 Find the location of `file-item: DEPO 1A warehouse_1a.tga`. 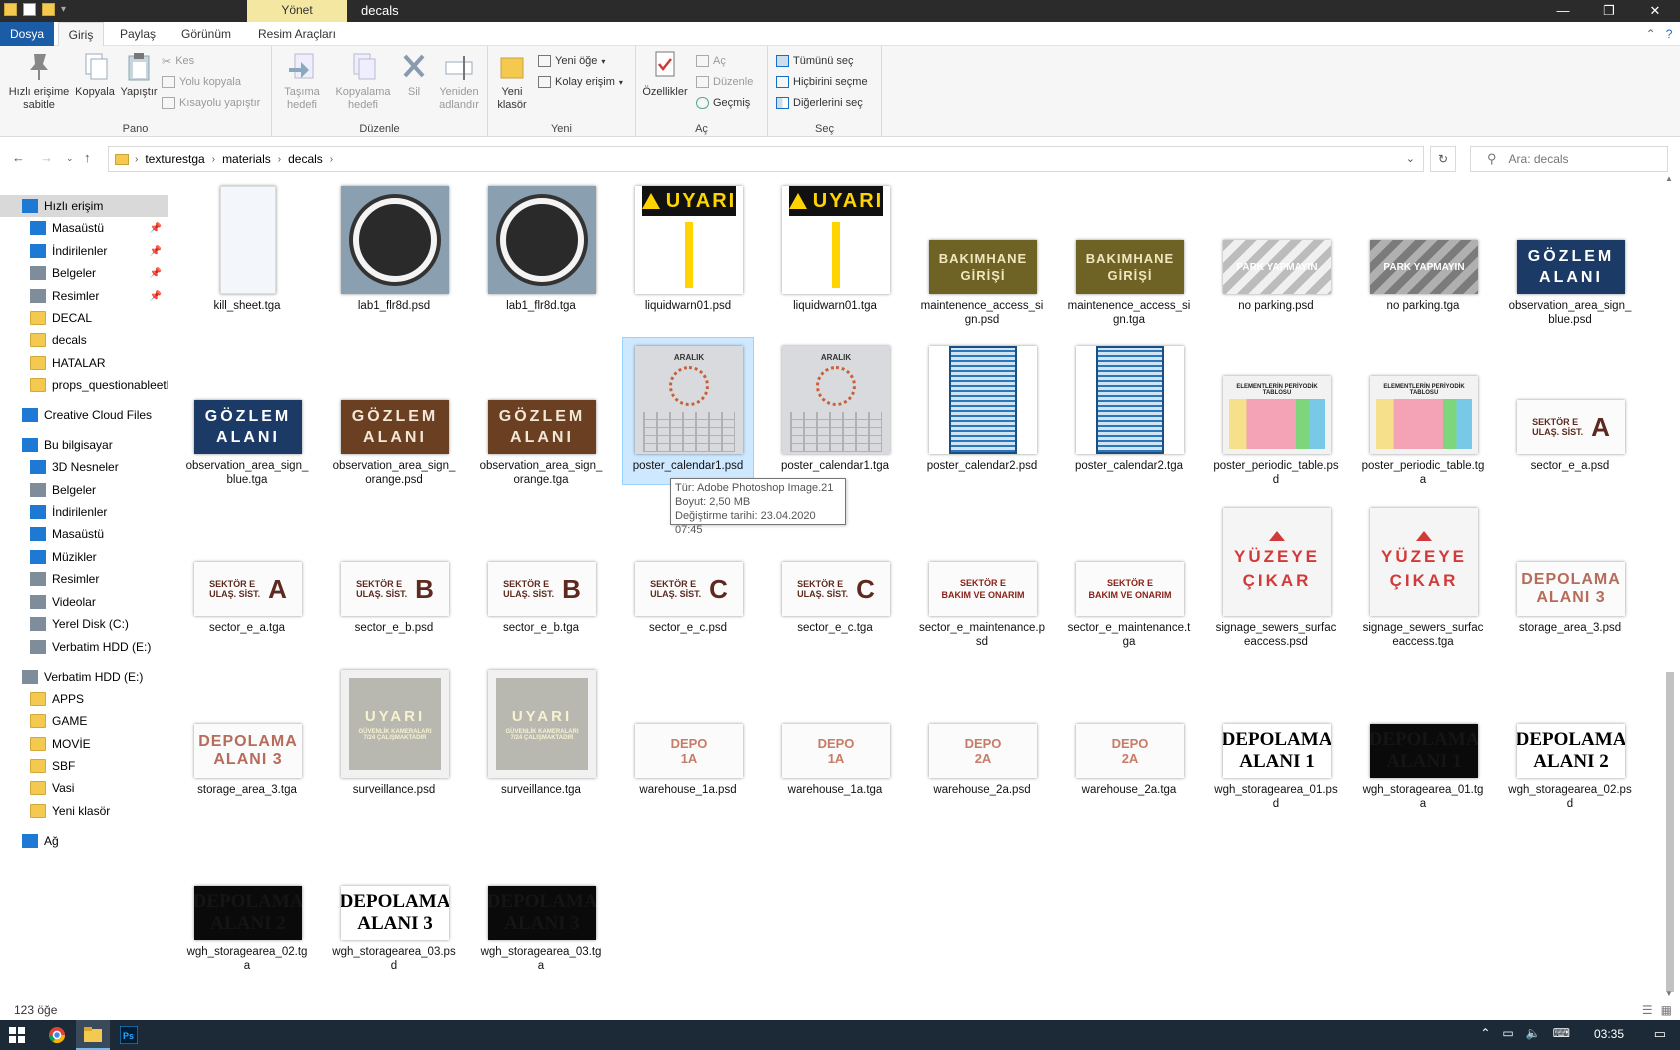

file-item: DEPO 1A warehouse_1a.tga is located at coordinates (835, 737).